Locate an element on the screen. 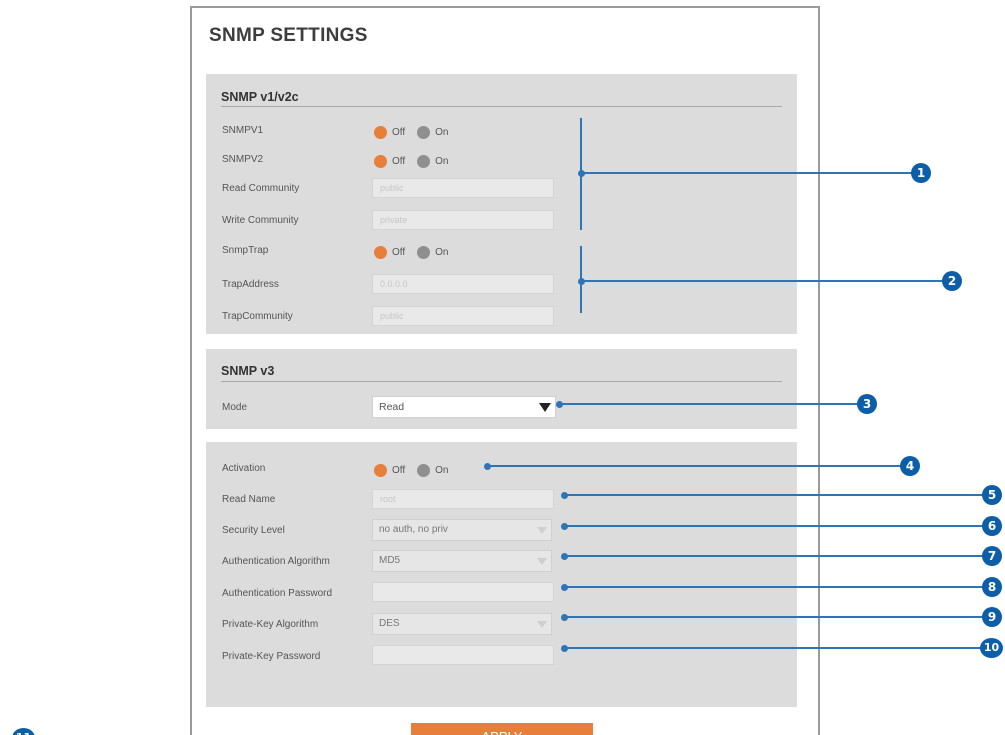  trap-address-label: TrapAddress is located at coordinates (250, 284).